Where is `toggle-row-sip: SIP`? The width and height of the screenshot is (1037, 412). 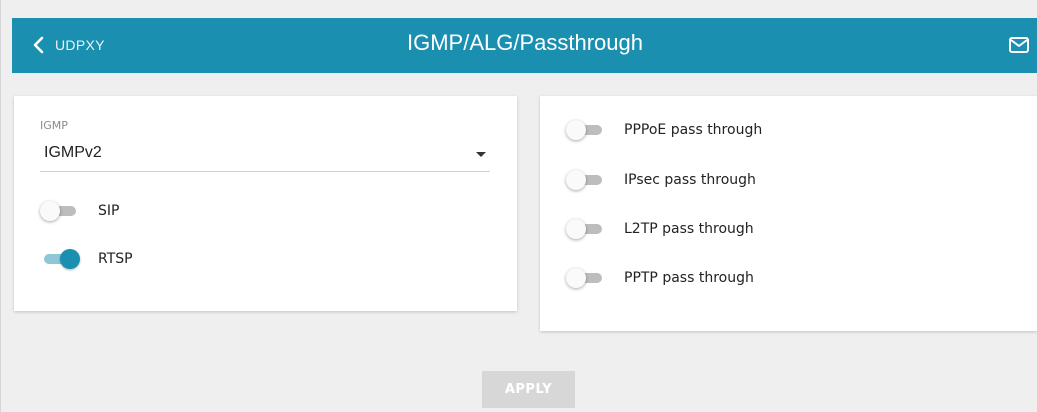
toggle-row-sip: SIP is located at coordinates (79, 211).